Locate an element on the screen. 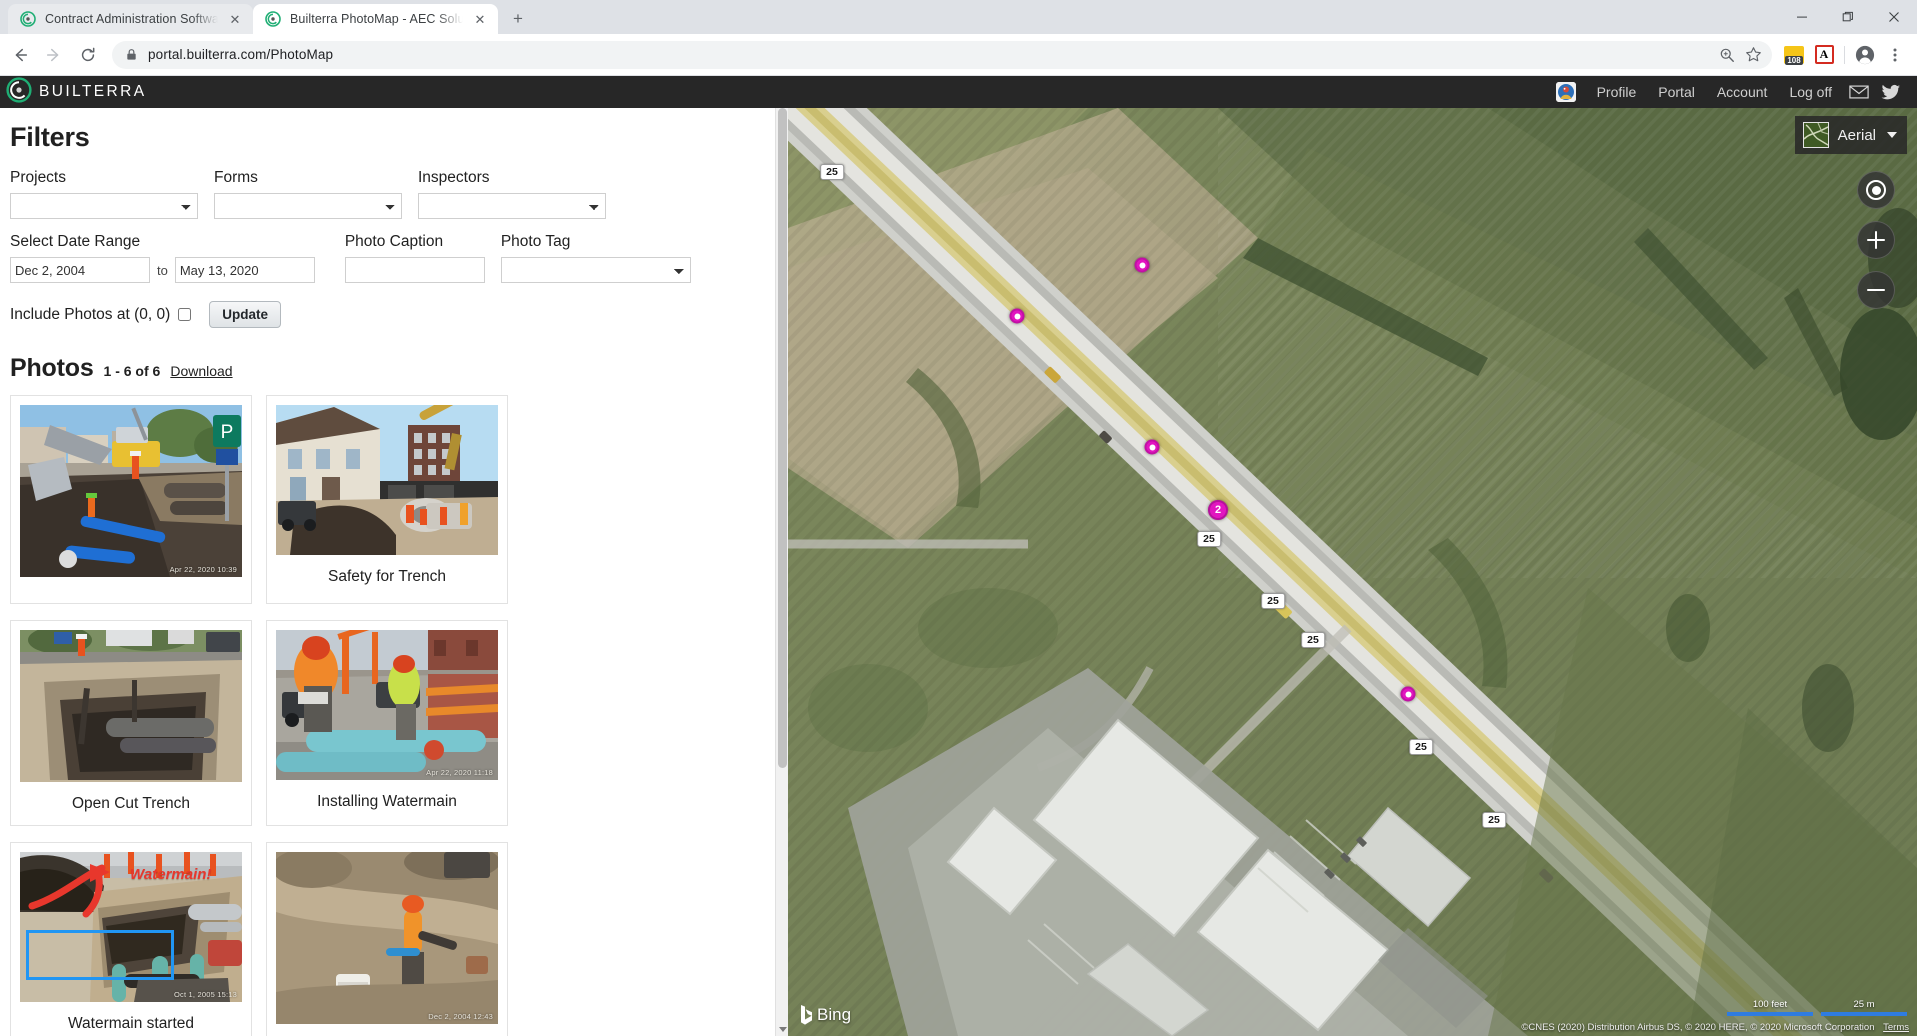  scale-imperial-label: 100 feet is located at coordinates (1770, 1004).